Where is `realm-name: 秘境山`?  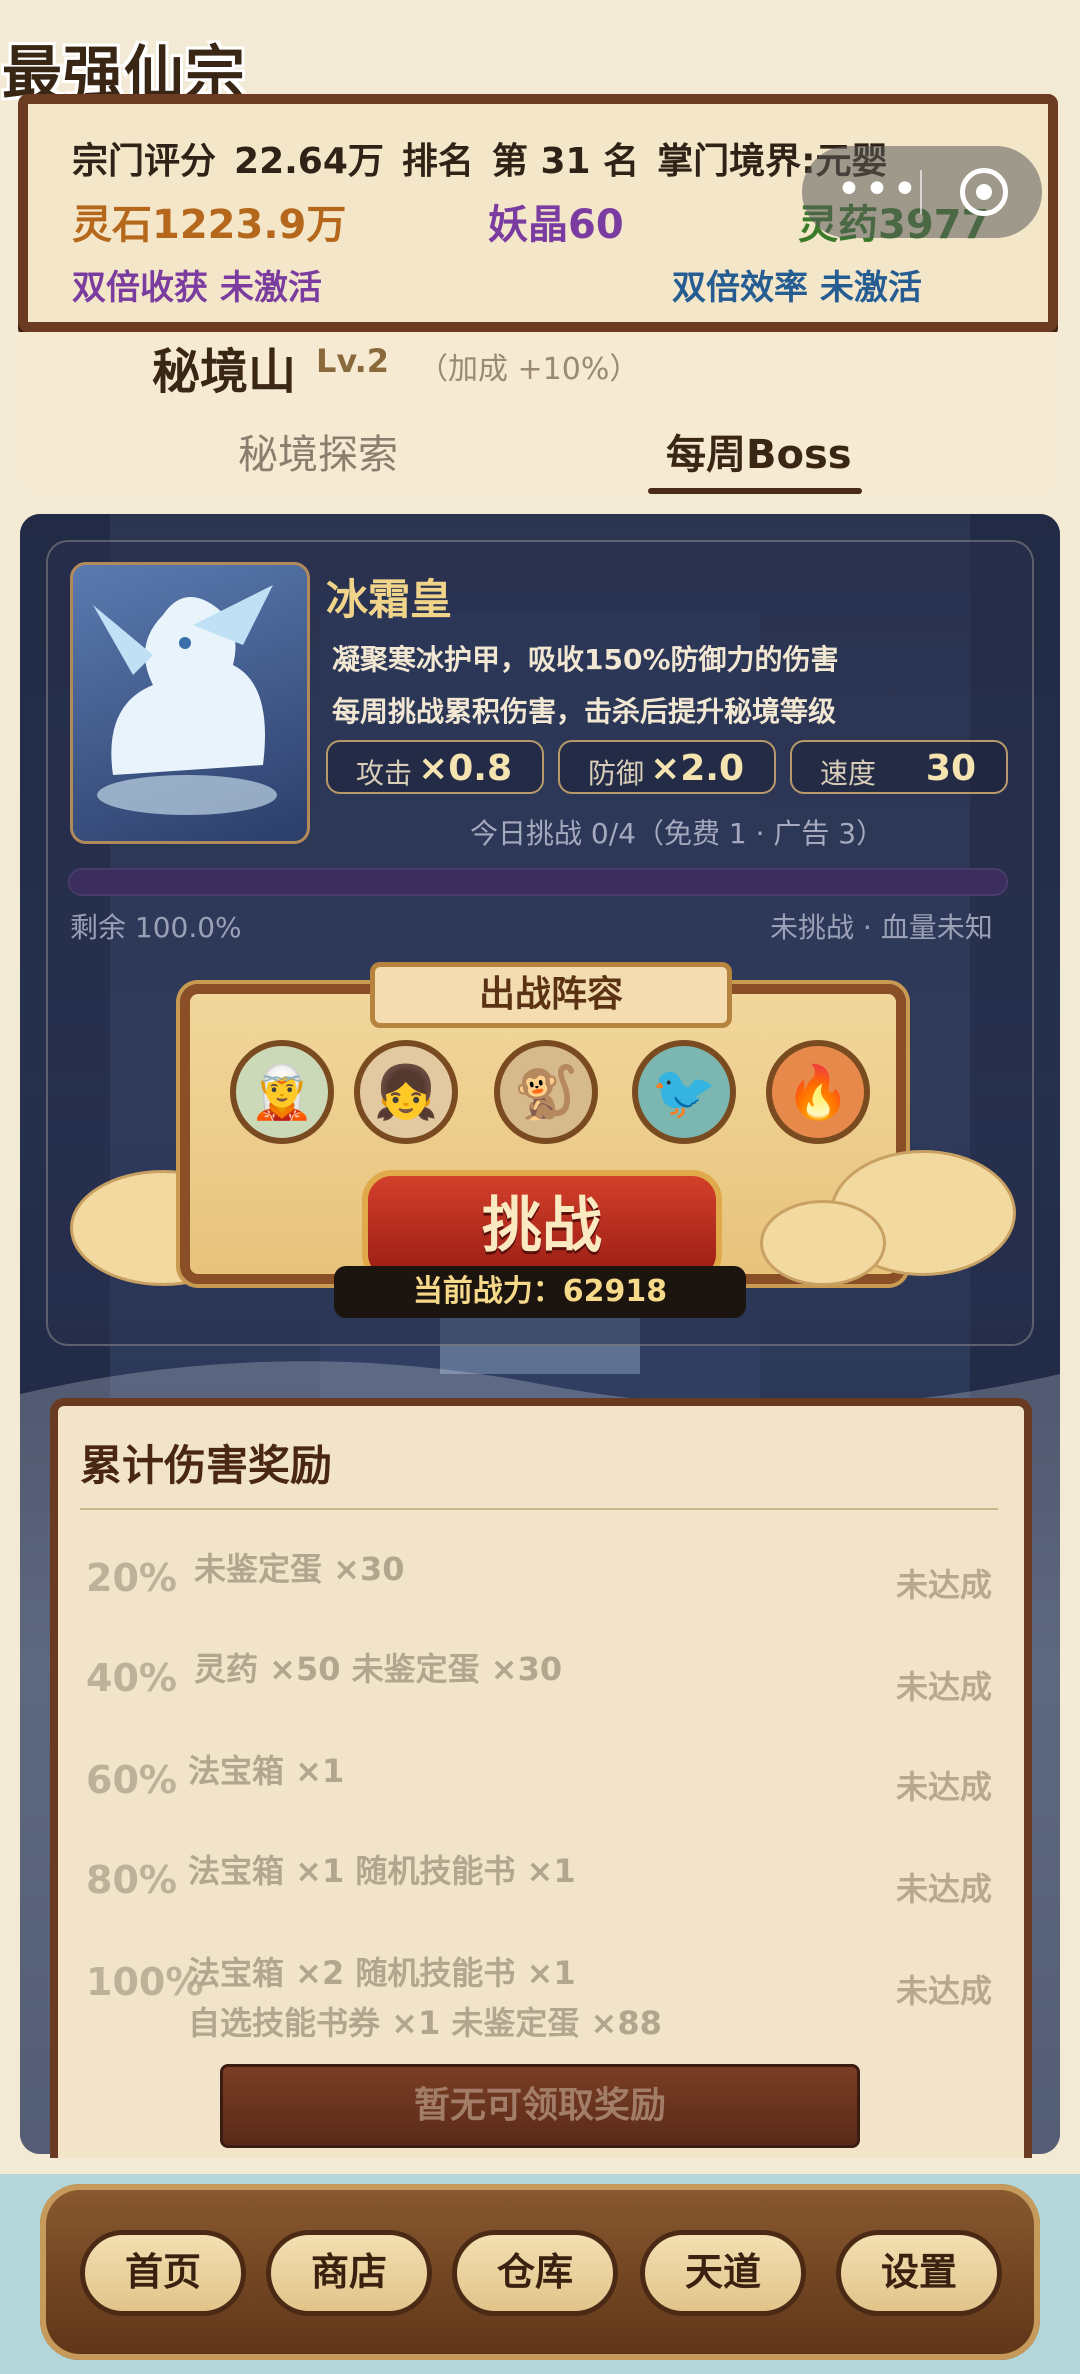
realm-name: 秘境山 is located at coordinates (224, 372).